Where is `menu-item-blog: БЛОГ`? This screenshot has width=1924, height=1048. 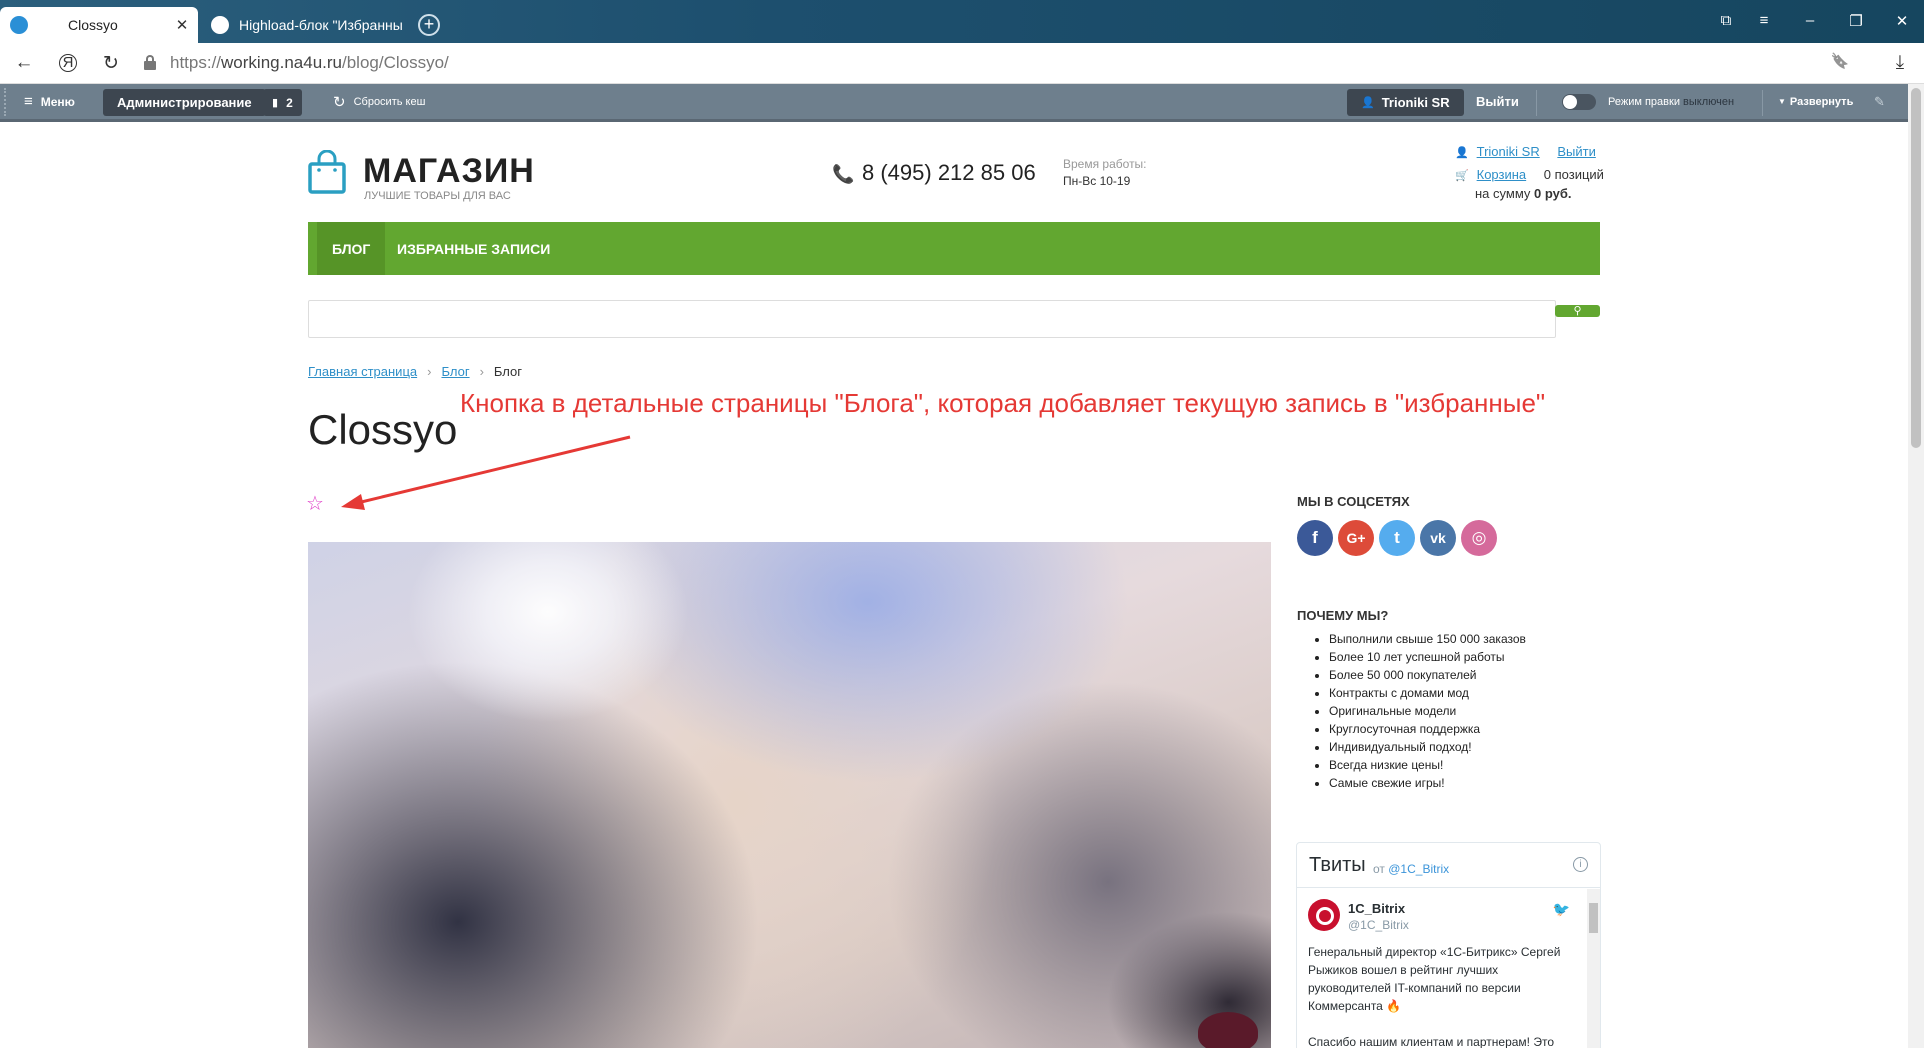
menu-item-blog: БЛОГ is located at coordinates (351, 248).